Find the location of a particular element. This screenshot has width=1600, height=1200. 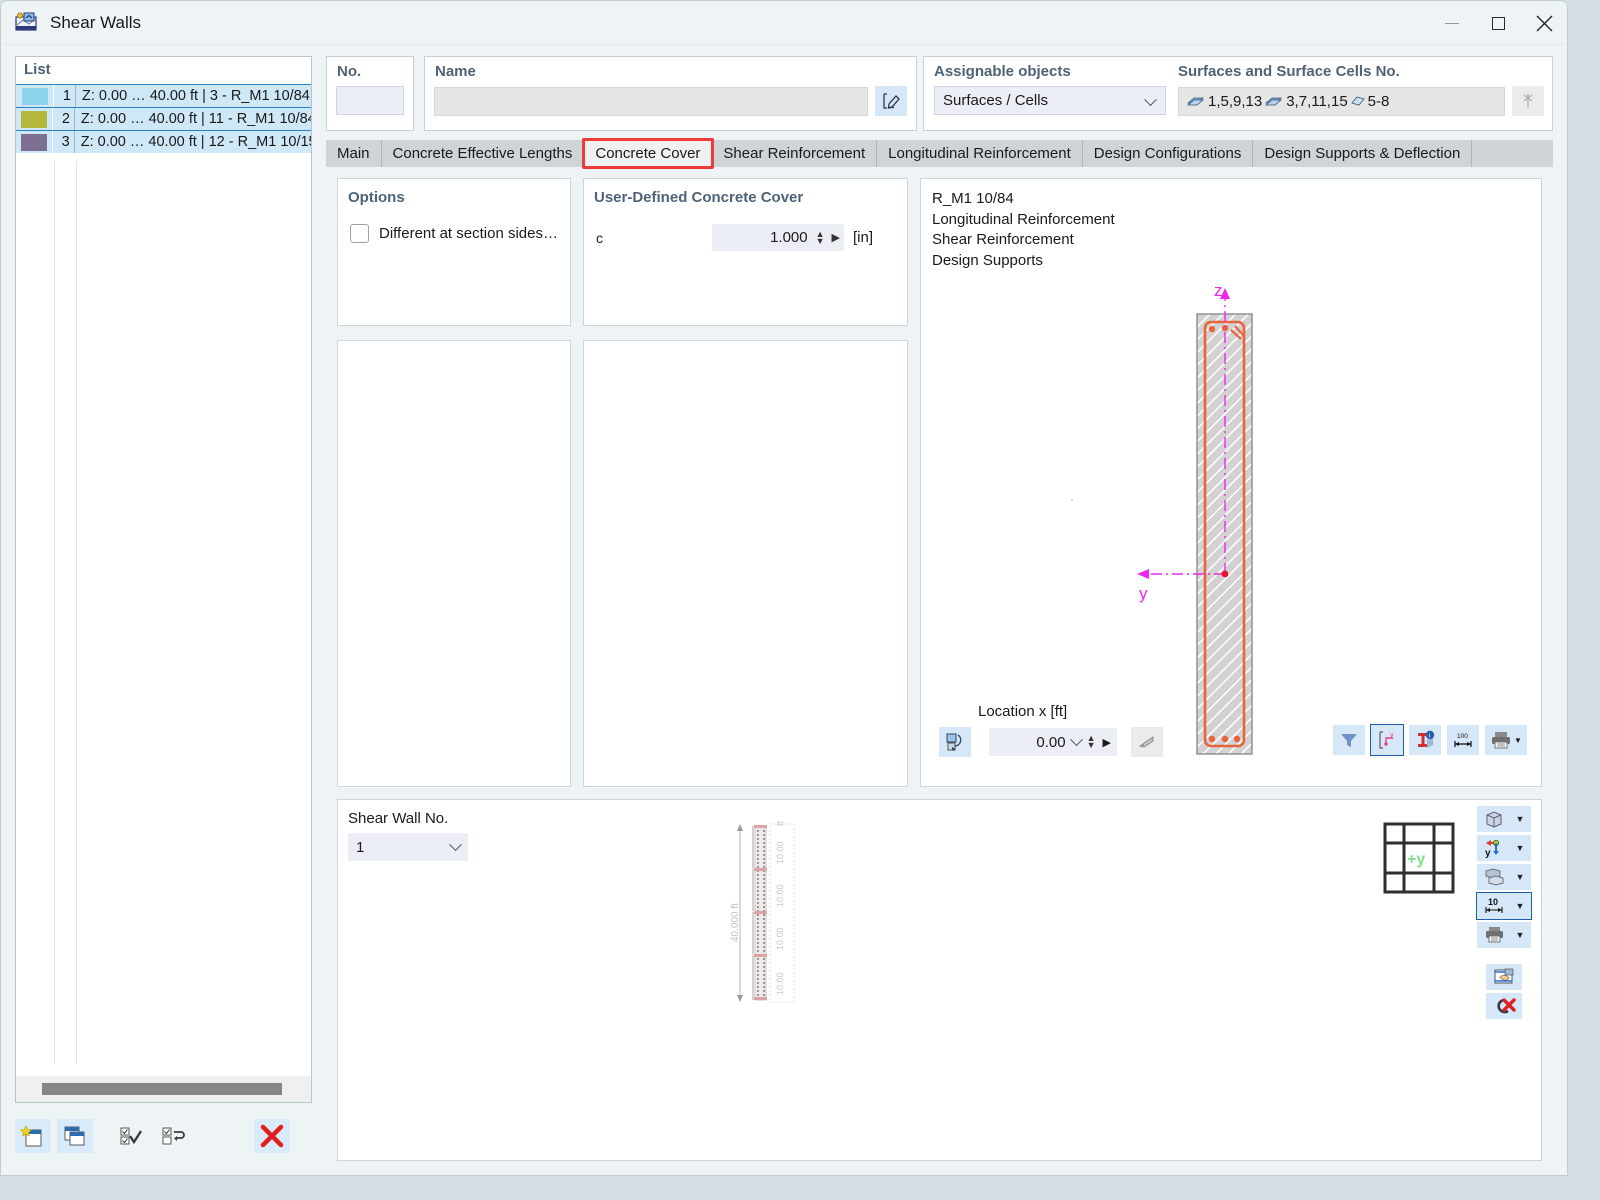

no-input is located at coordinates (370, 100).